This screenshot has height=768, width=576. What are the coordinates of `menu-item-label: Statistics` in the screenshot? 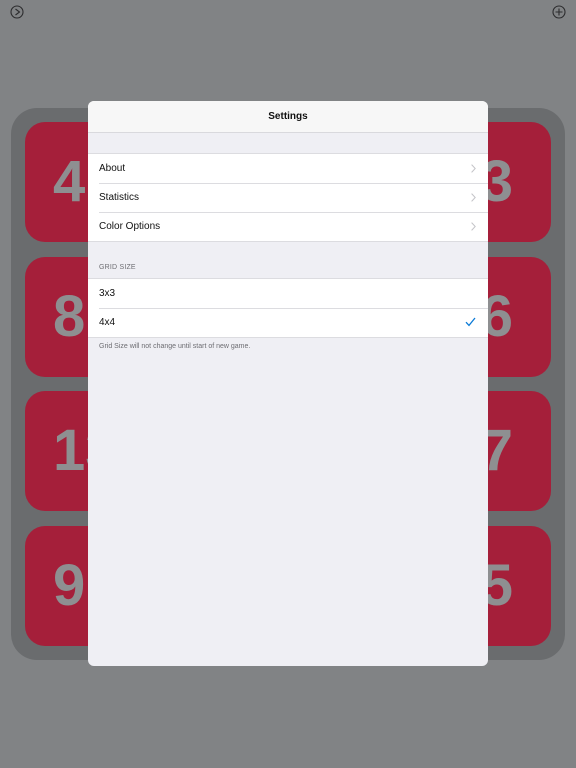 It's located at (119, 197).